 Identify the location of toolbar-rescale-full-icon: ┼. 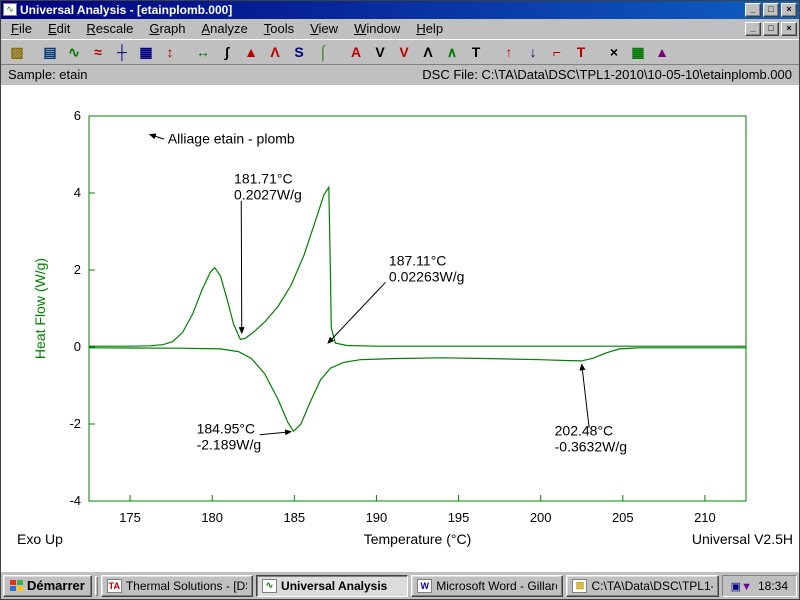
(122, 51).